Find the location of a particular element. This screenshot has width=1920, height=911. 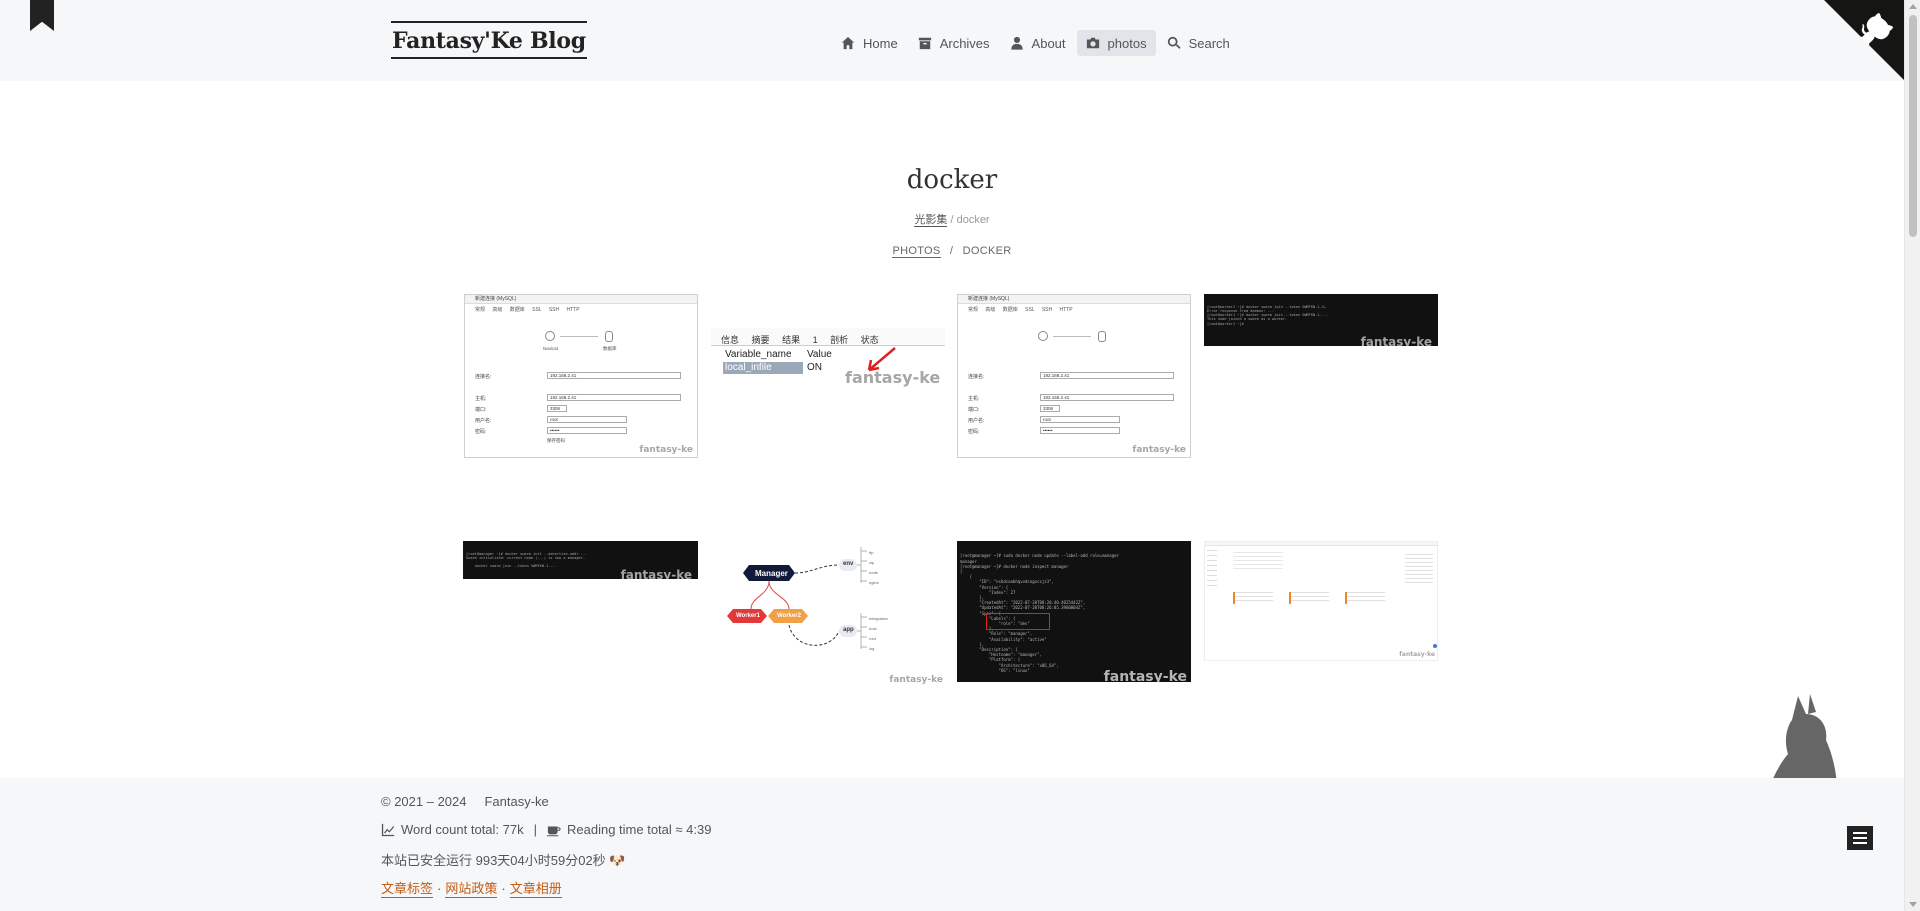

dialog-tabs: 常规 高级 数据库 SSL SSH HTTP is located at coordinates (527, 310).